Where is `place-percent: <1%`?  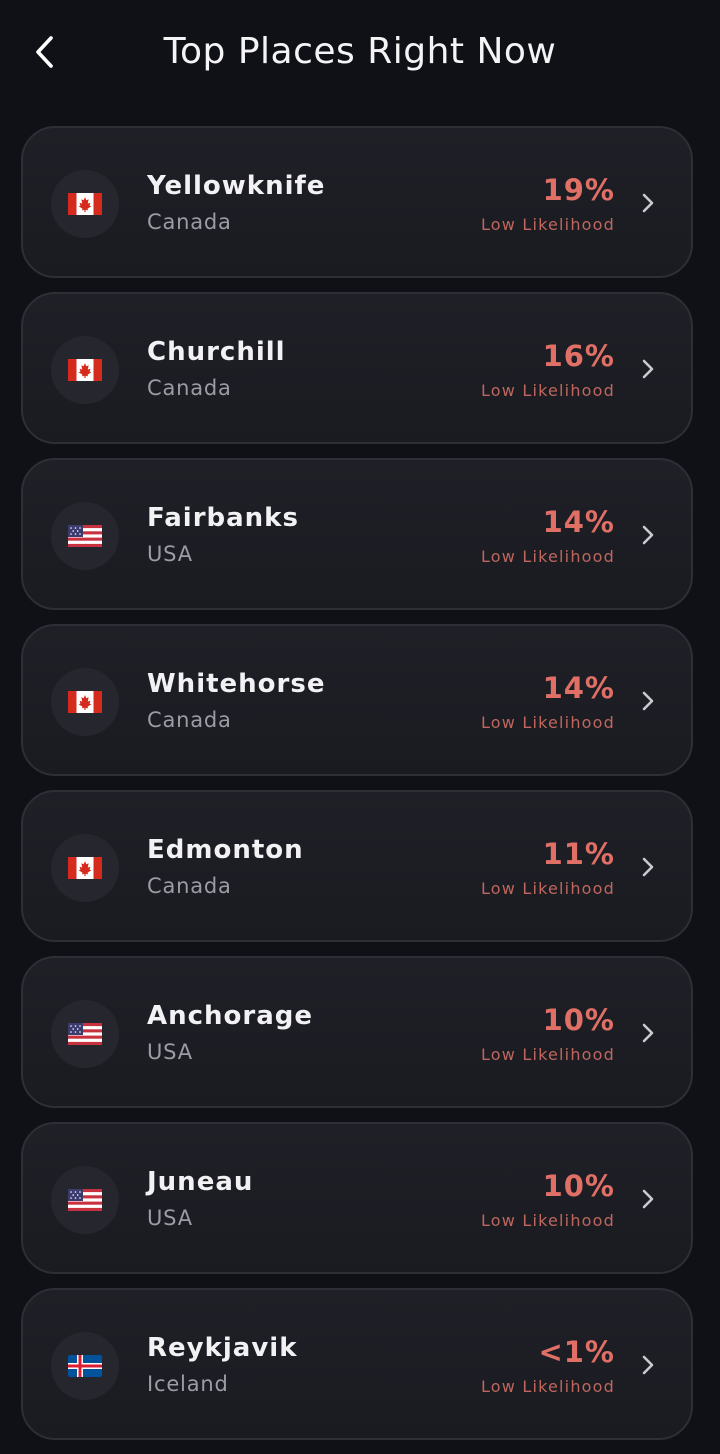 place-percent: <1% is located at coordinates (576, 1352).